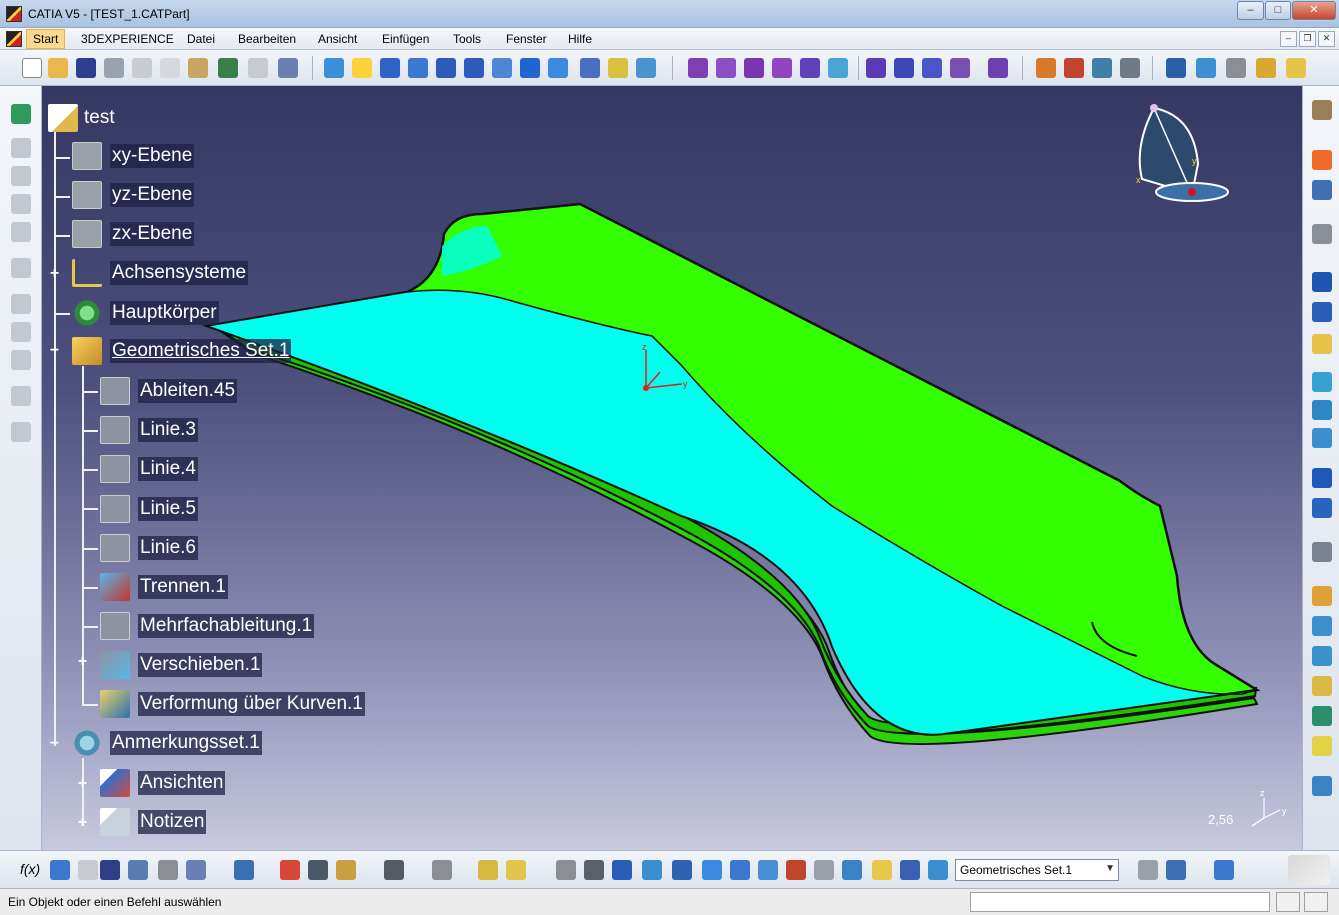 This screenshot has width=1339, height=915. Describe the element at coordinates (1322, 686) in the screenshot. I see `offset-surface-icon` at that location.